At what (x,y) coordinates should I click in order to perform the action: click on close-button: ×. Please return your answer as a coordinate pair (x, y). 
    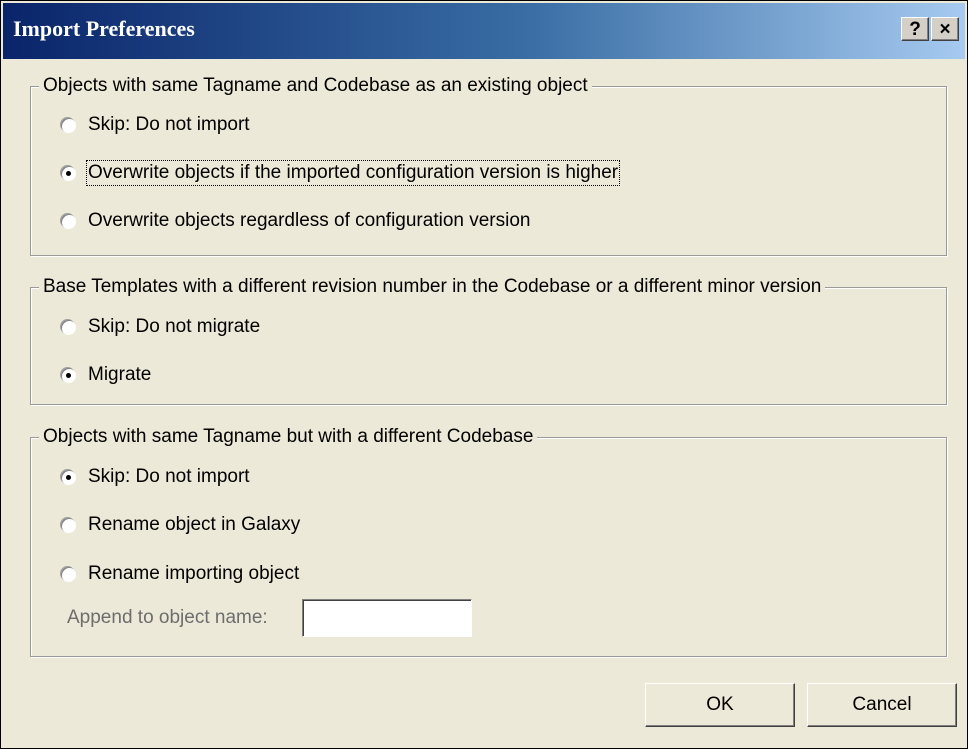
    Looking at the image, I should click on (945, 29).